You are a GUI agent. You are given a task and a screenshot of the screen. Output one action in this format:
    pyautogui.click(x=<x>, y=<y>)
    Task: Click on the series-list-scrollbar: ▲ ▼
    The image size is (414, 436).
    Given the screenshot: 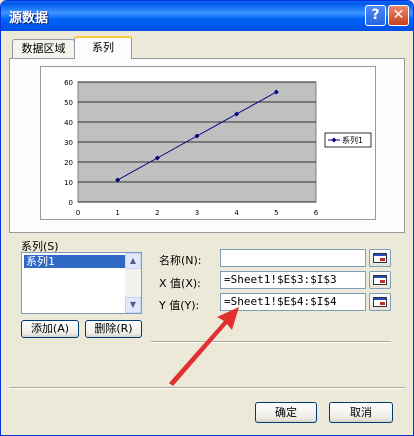 What is the action you would take?
    pyautogui.click(x=133, y=283)
    